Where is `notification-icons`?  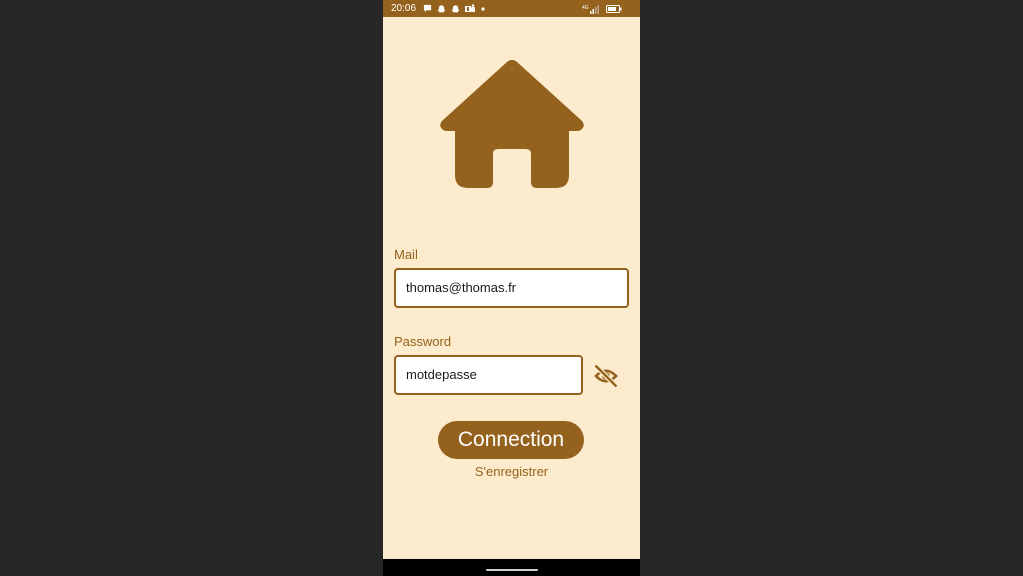
notification-icons is located at coordinates (454, 8).